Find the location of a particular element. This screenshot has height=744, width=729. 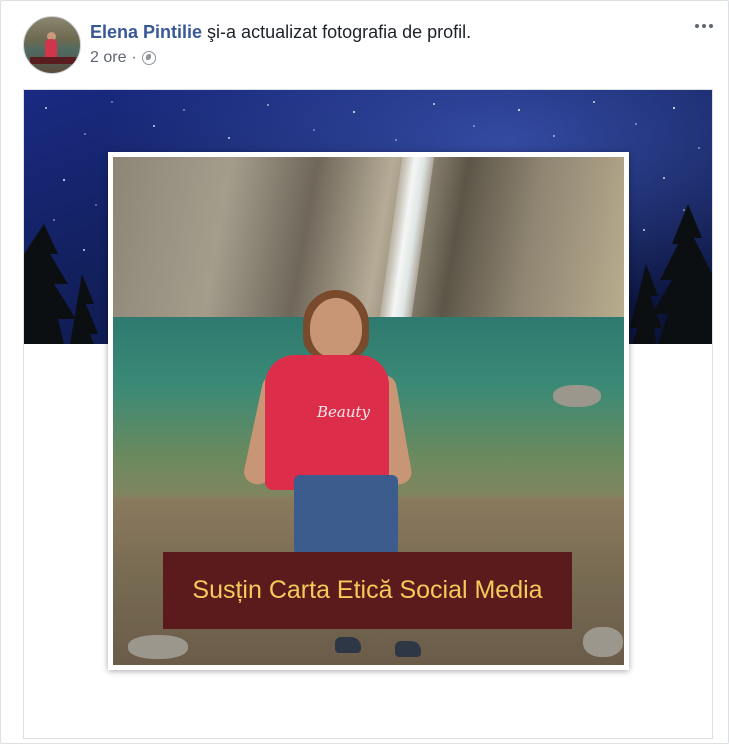

tree-silhouette-right is located at coordinates (671, 274).